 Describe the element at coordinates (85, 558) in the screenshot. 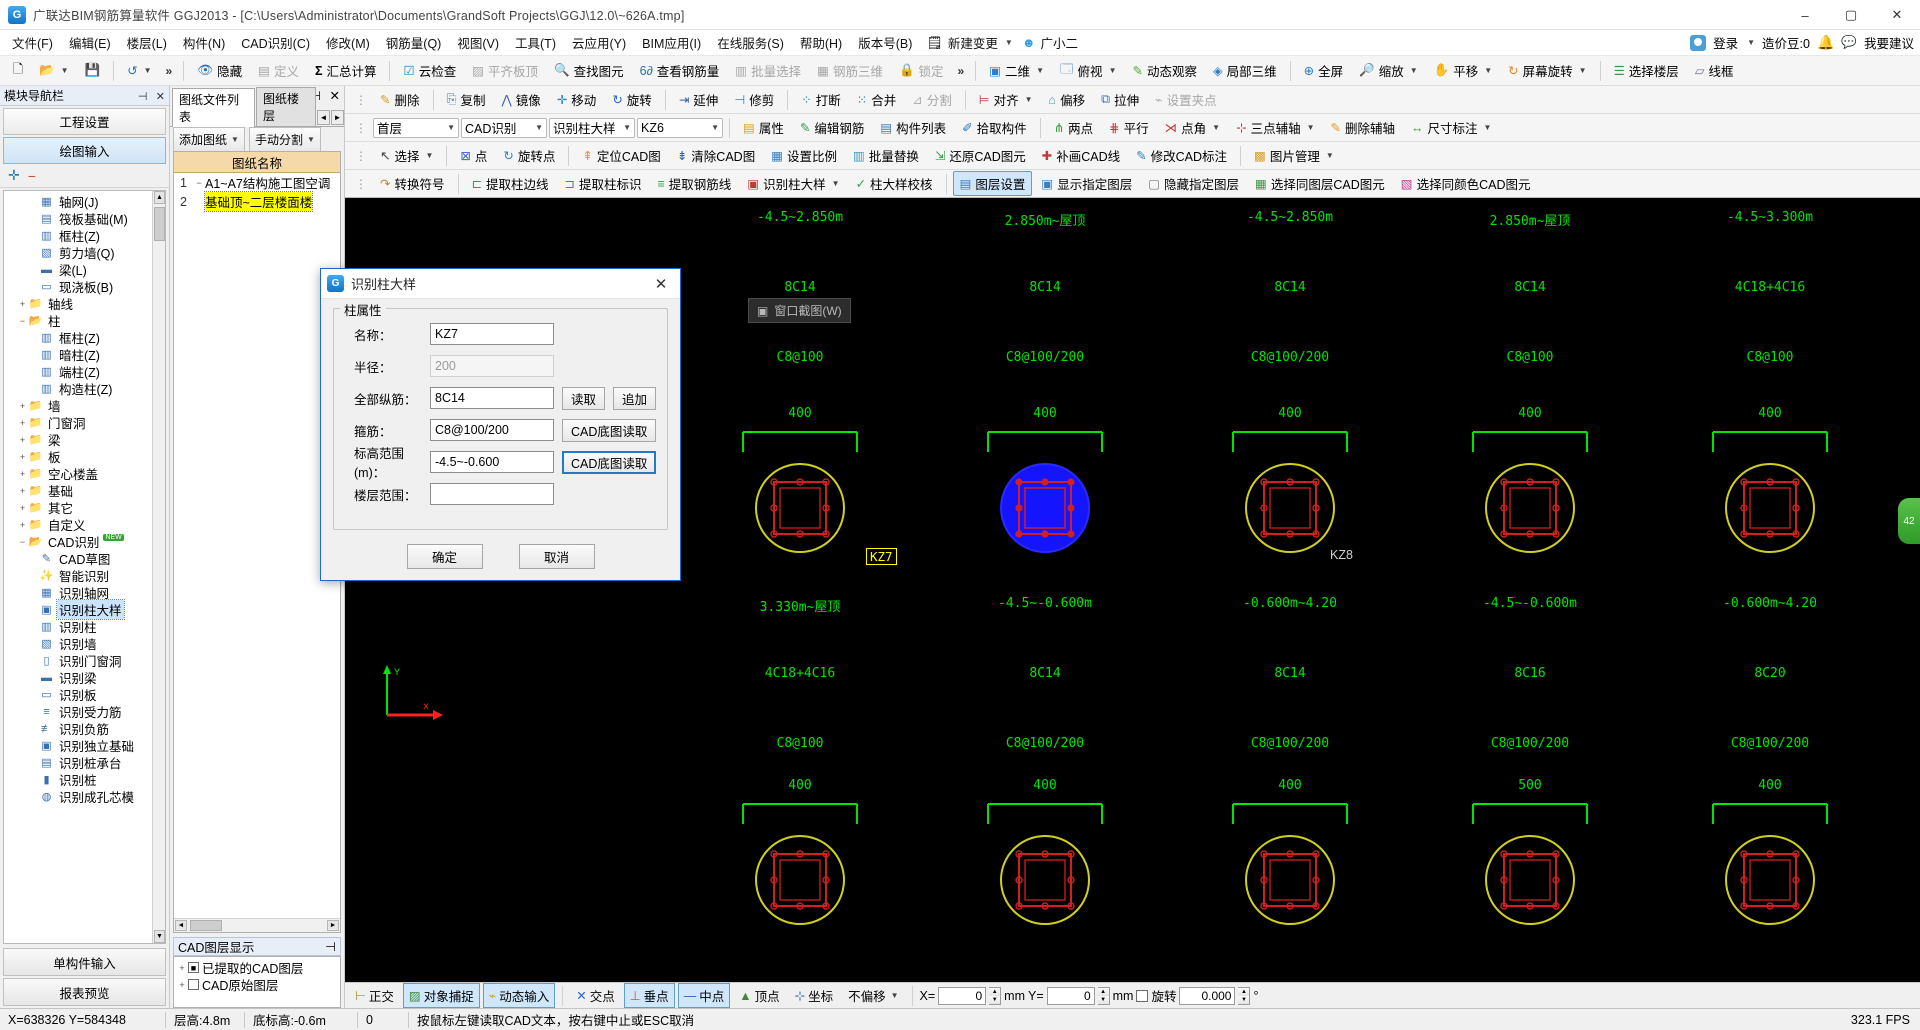

I see `tree-item-21: ✎ CAD草图` at that location.